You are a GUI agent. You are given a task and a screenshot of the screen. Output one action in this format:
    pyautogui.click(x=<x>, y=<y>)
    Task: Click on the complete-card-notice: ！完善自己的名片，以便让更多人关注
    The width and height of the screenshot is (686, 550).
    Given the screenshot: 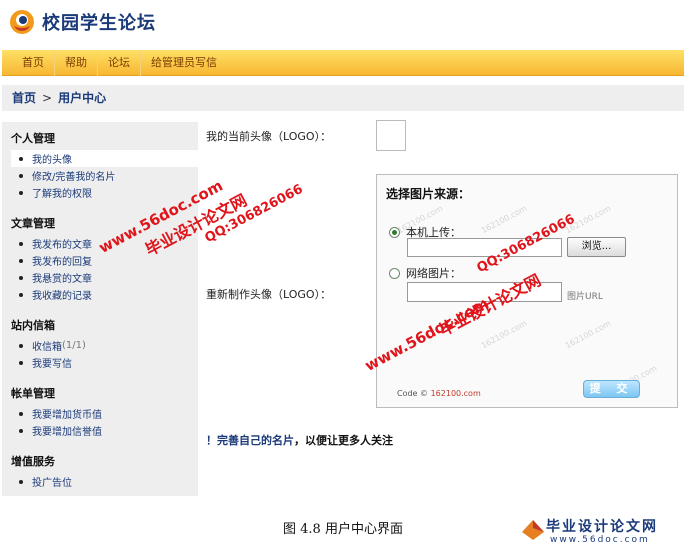 What is the action you would take?
    pyautogui.click(x=299, y=440)
    